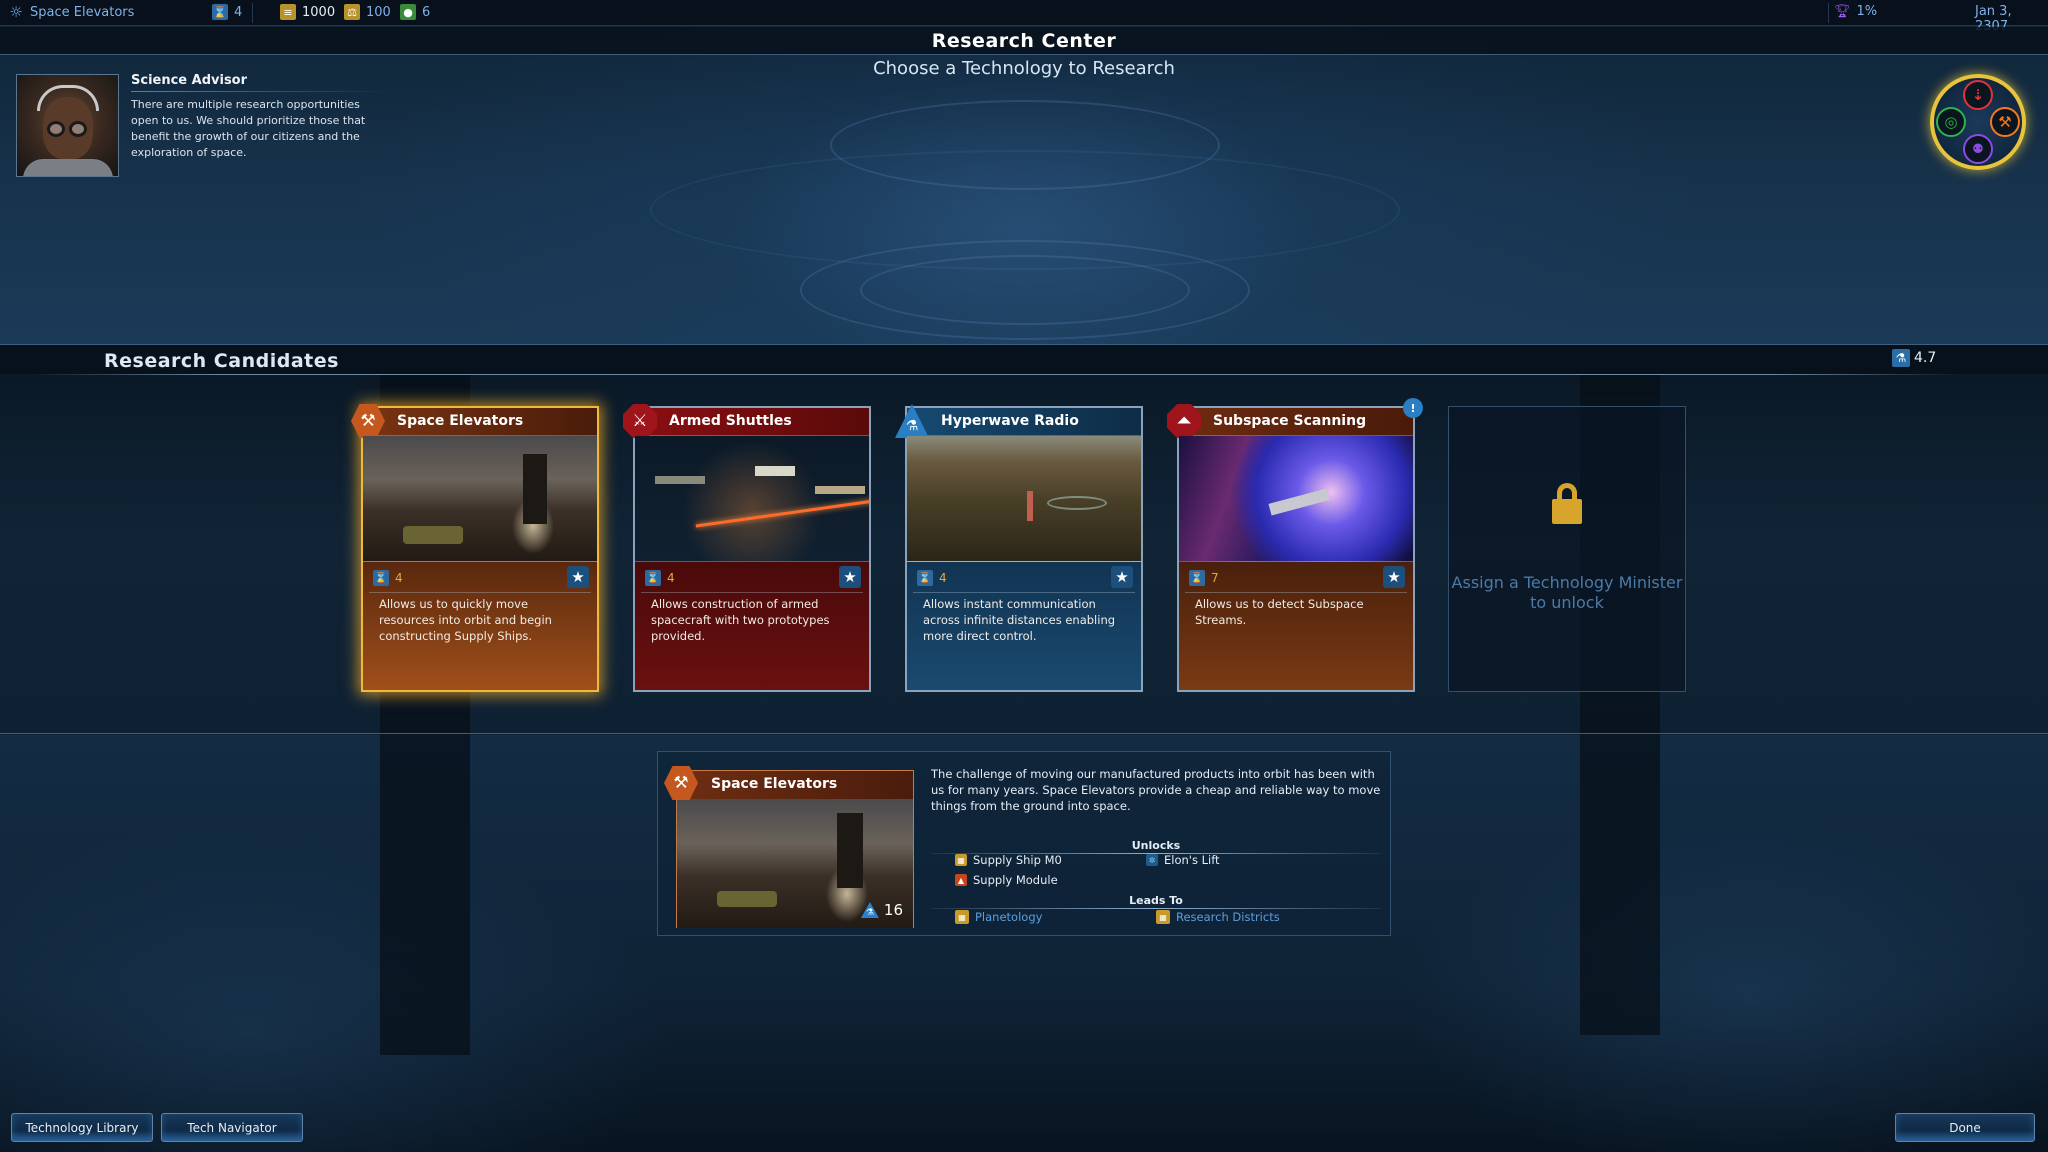 The image size is (2048, 1152). What do you see at coordinates (747, 899) in the screenshot?
I see `rover` at bounding box center [747, 899].